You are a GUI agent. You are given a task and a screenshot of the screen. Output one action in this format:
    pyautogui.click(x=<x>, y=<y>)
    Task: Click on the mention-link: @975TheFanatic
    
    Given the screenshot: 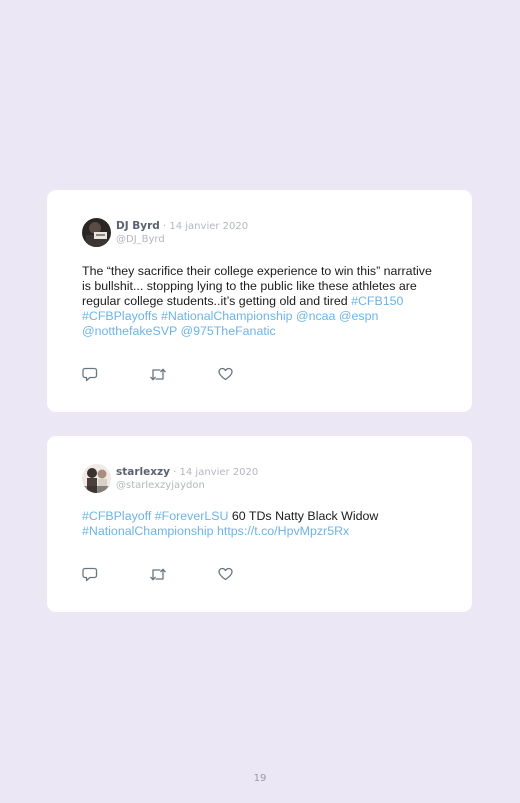 What is the action you would take?
    pyautogui.click(x=227, y=331)
    